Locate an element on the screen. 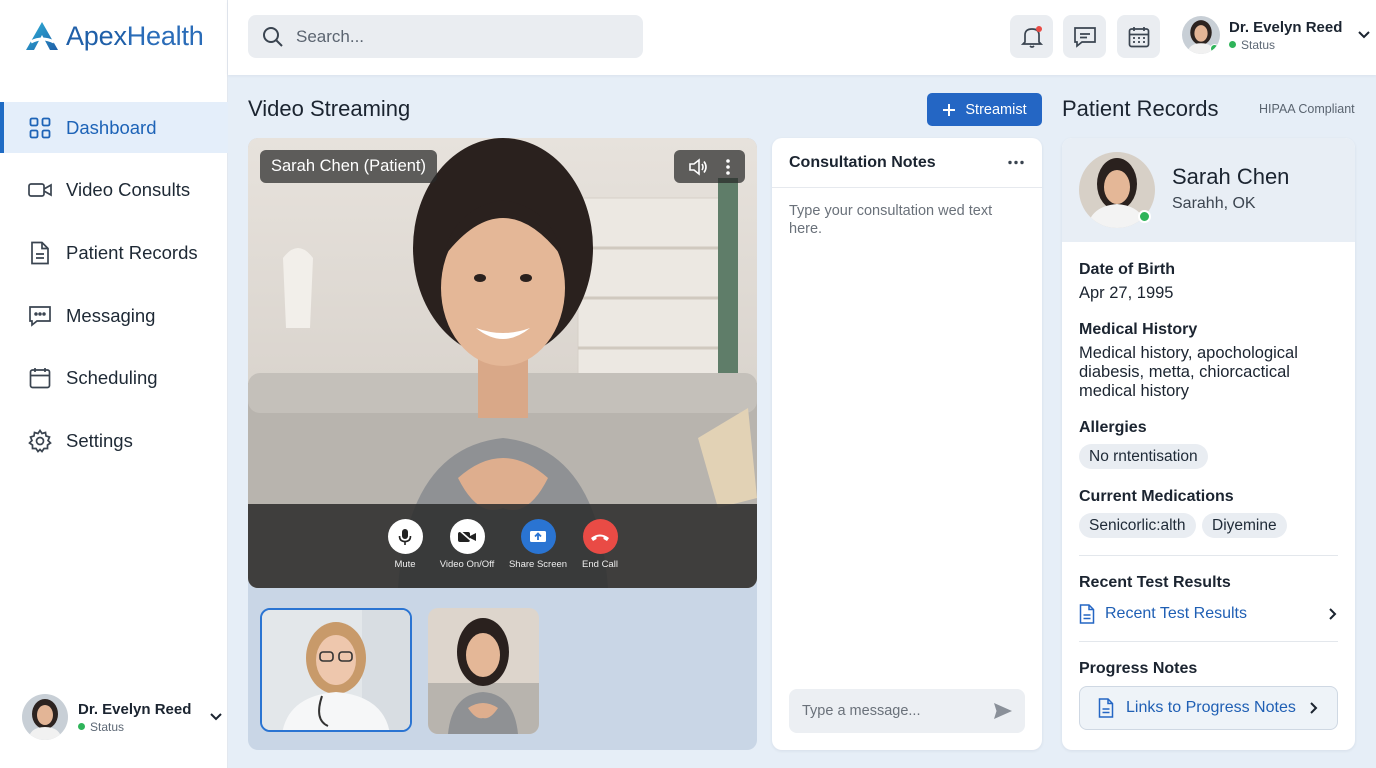 This screenshot has width=1376, height=768. patient-thumbnail is located at coordinates (483, 671).